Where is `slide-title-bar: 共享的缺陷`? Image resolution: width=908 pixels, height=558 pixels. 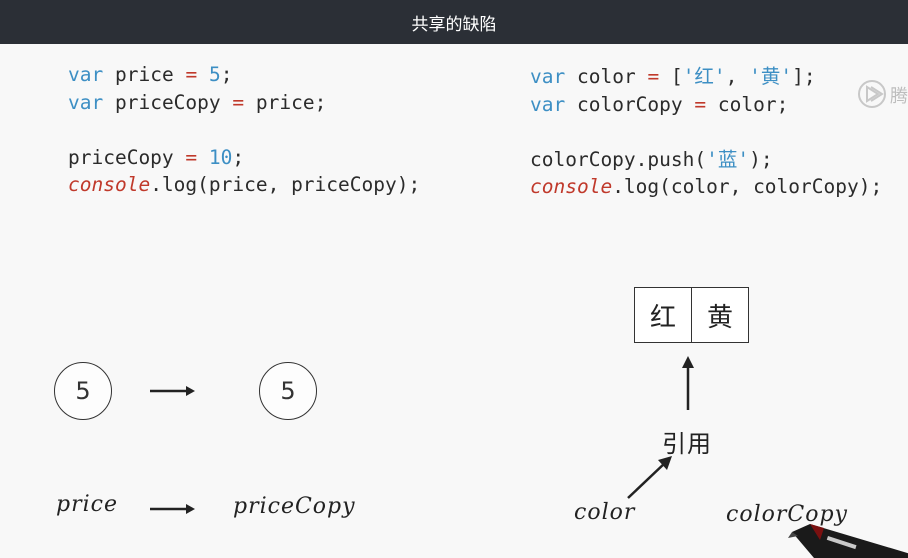 slide-title-bar: 共享的缺陷 is located at coordinates (454, 22).